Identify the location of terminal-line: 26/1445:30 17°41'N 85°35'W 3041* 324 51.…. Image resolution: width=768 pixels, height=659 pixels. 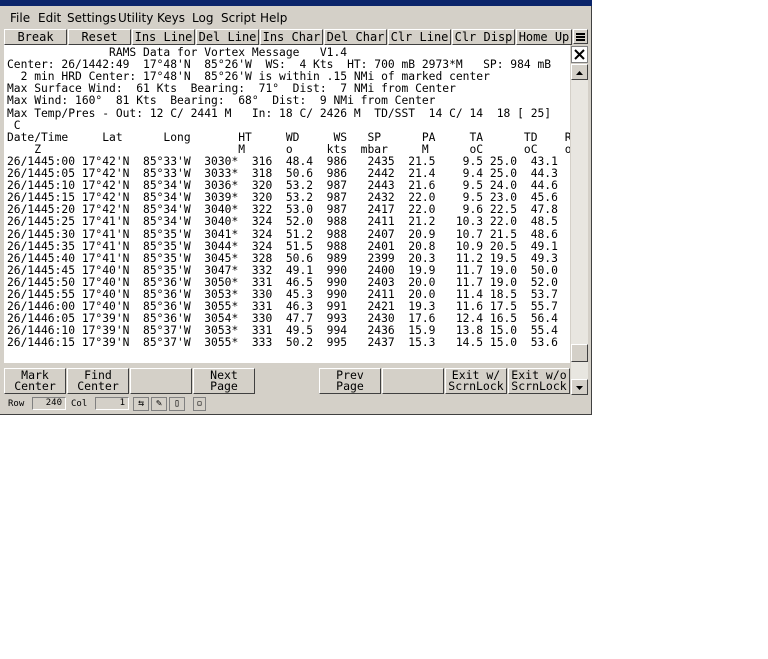
(282, 234).